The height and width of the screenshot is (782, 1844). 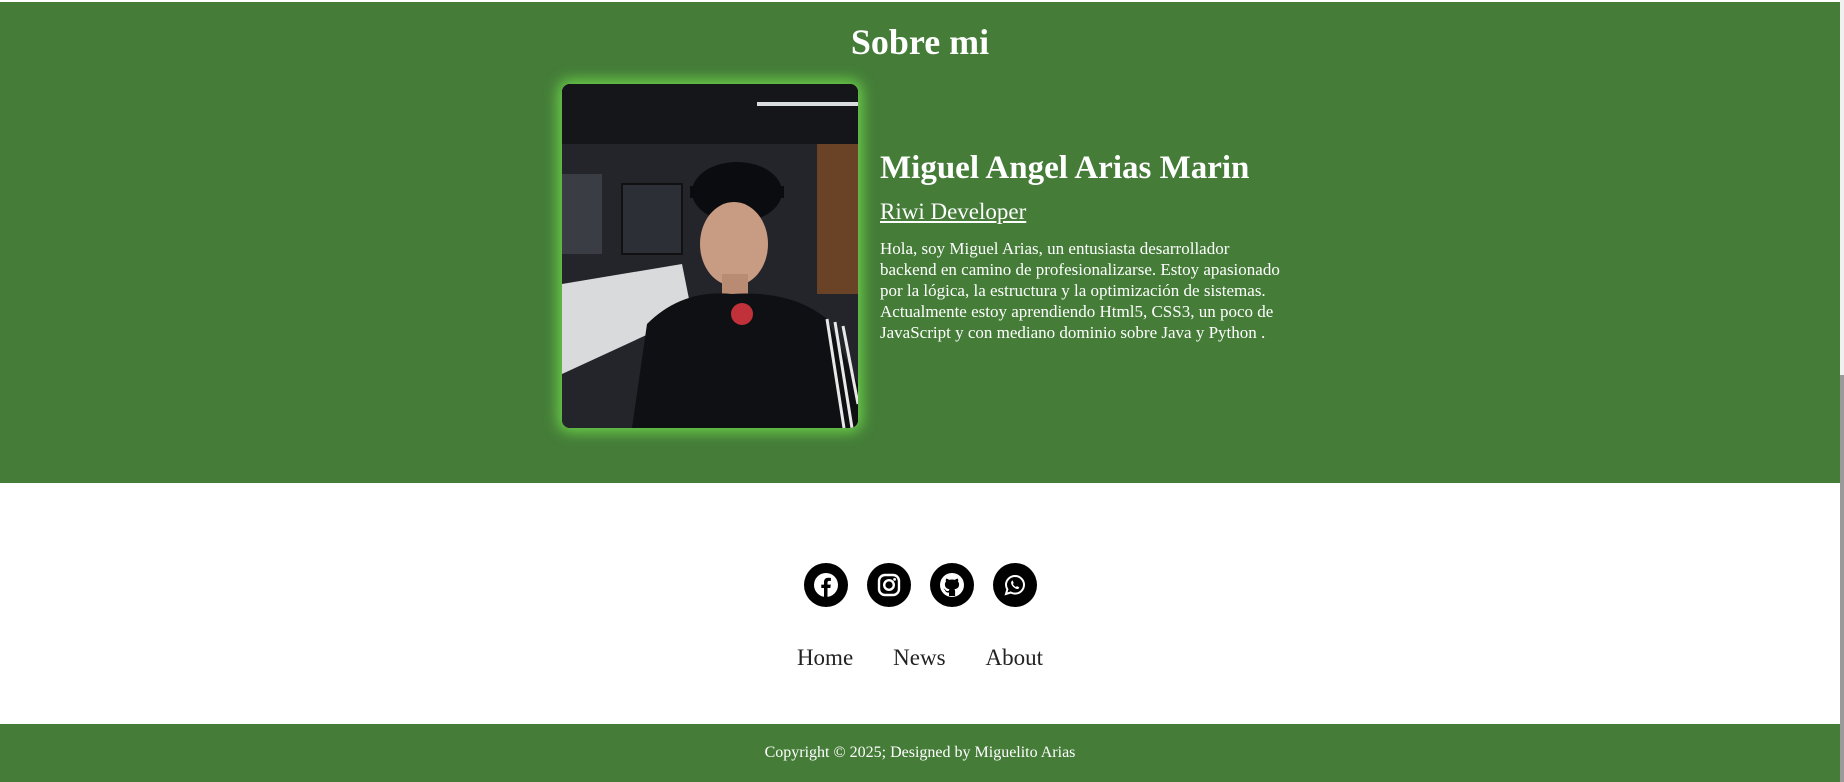 I want to click on facebook-icon, so click(x=825, y=585).